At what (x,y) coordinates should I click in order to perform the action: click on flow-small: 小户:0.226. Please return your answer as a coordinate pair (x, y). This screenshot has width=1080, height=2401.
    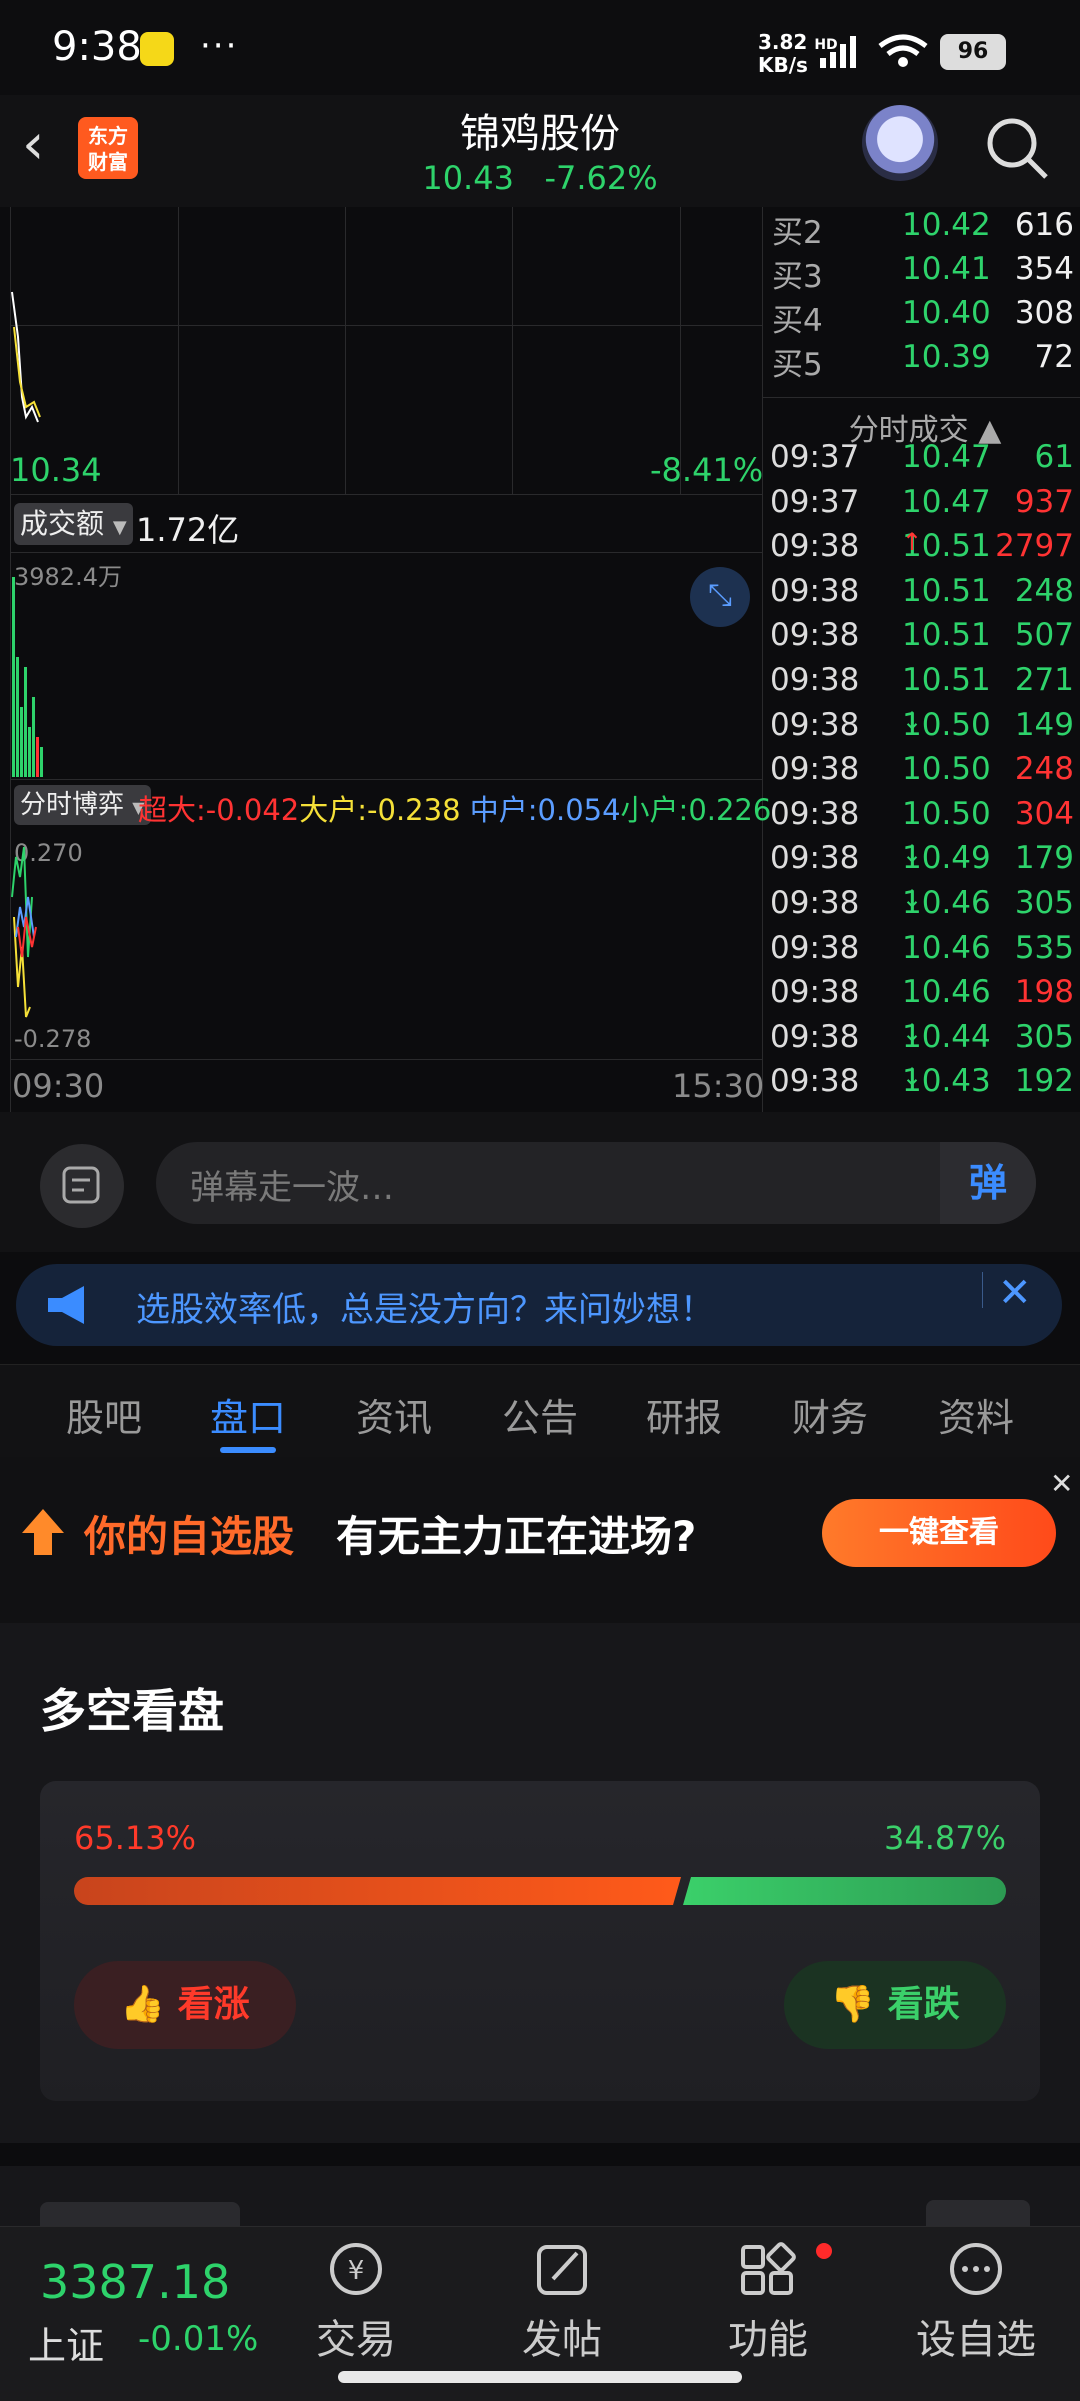
    Looking at the image, I should click on (696, 810).